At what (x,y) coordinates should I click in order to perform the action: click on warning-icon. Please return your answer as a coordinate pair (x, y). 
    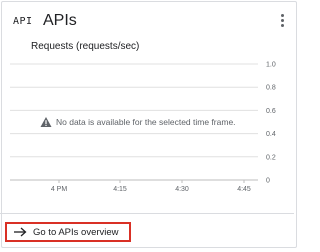
    Looking at the image, I should click on (46, 122).